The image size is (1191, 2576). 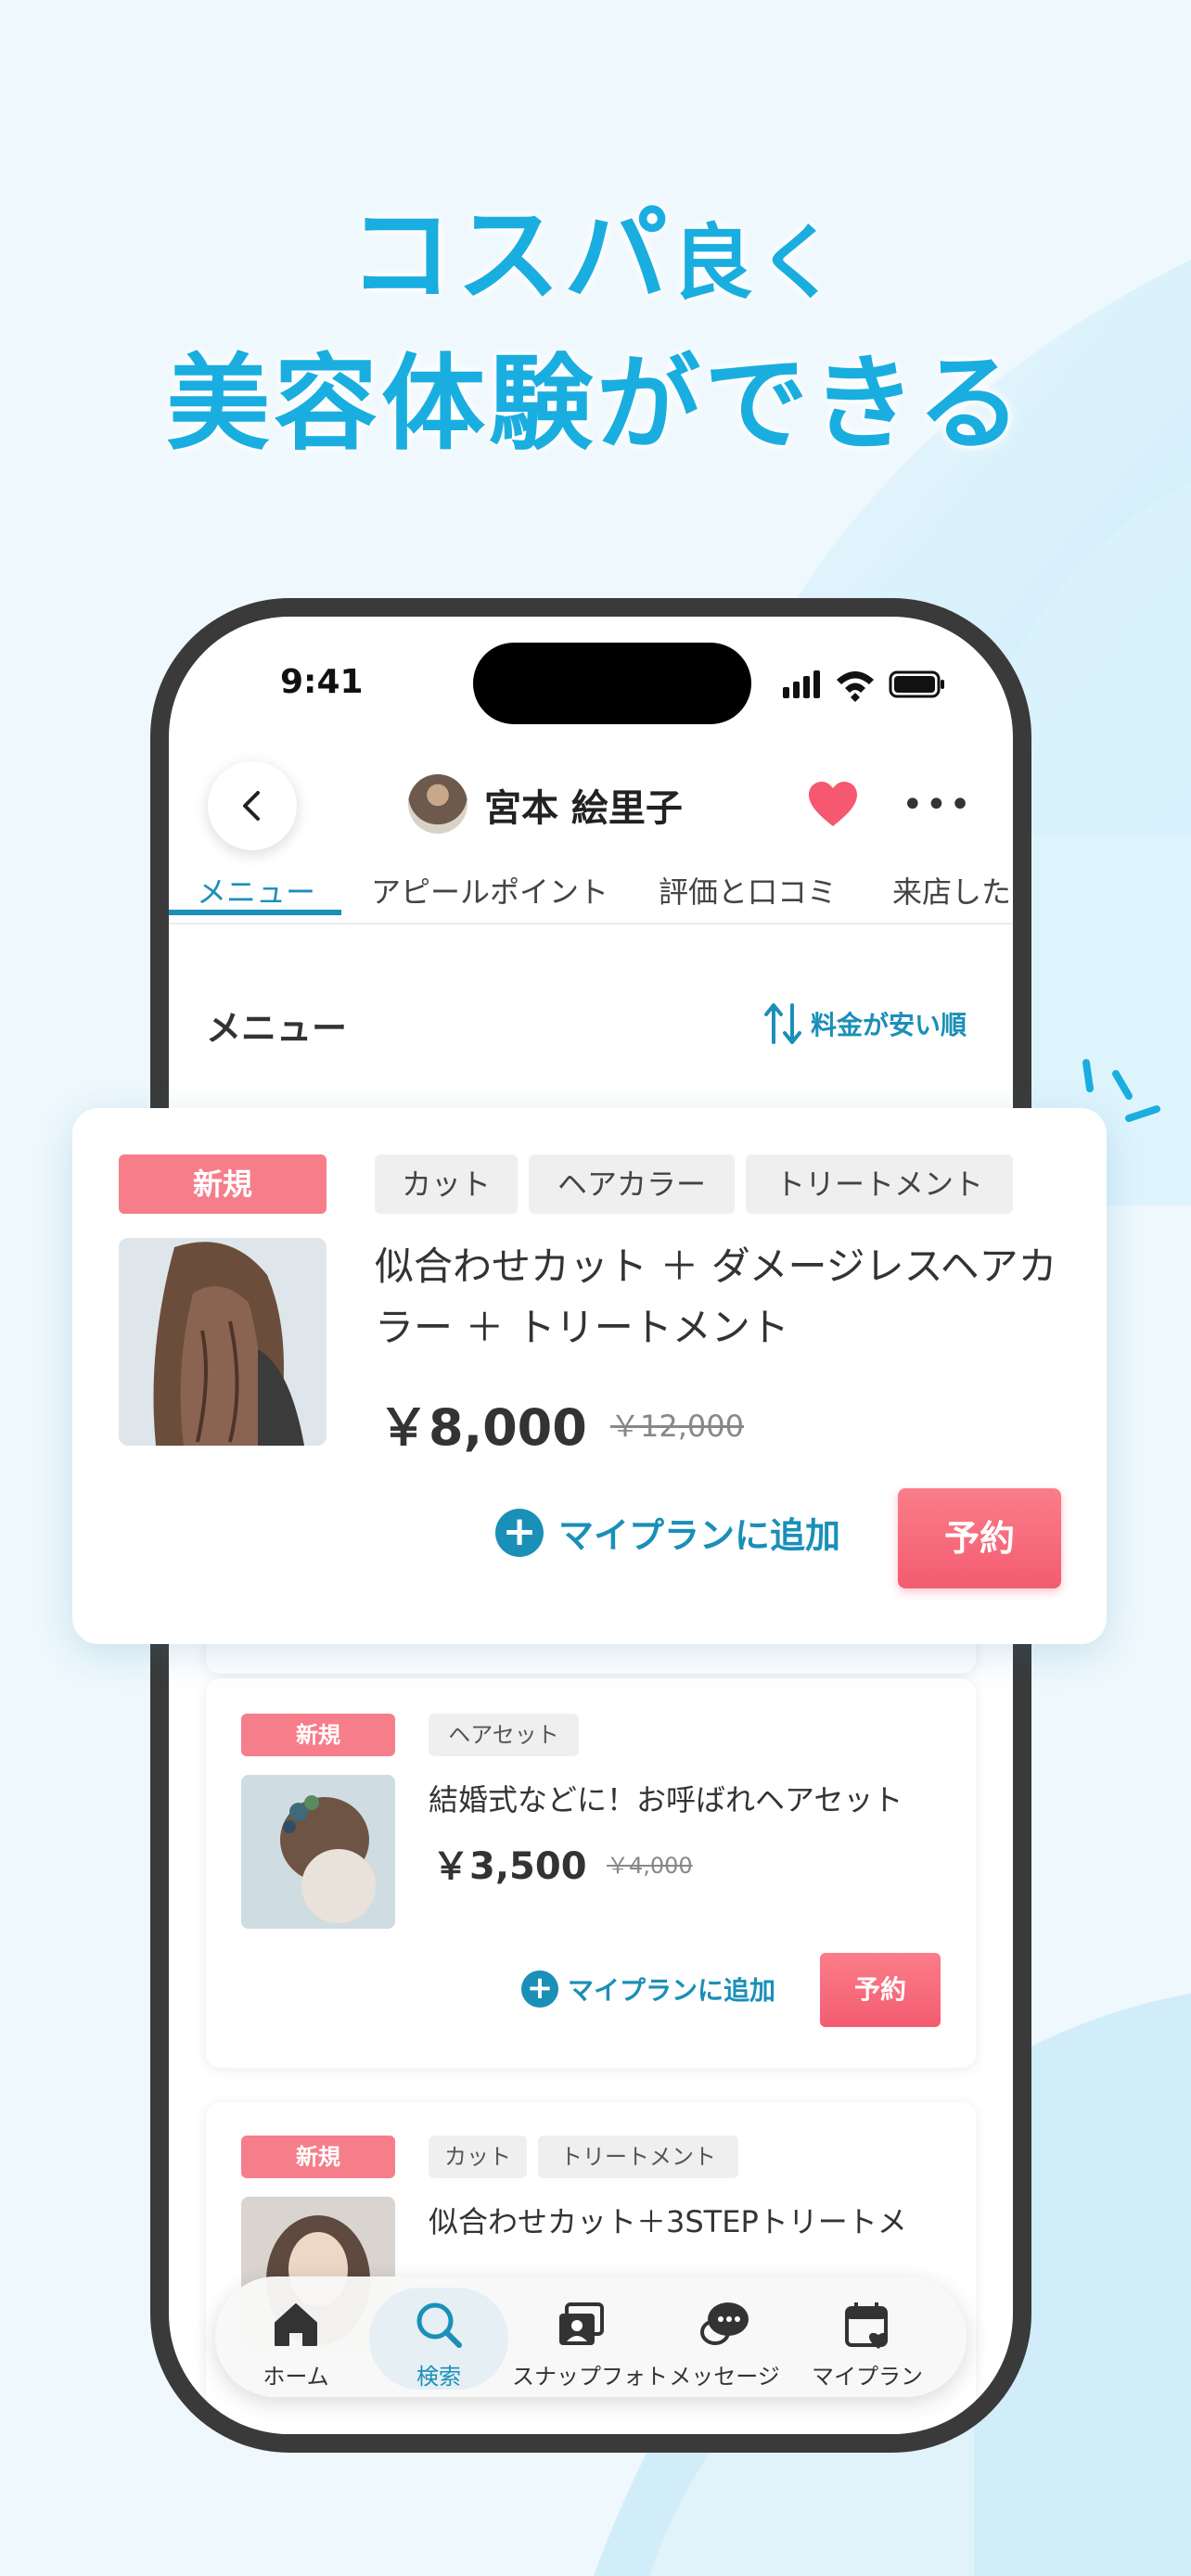 I want to click on menu-price: ￥3,500, so click(x=510, y=1867).